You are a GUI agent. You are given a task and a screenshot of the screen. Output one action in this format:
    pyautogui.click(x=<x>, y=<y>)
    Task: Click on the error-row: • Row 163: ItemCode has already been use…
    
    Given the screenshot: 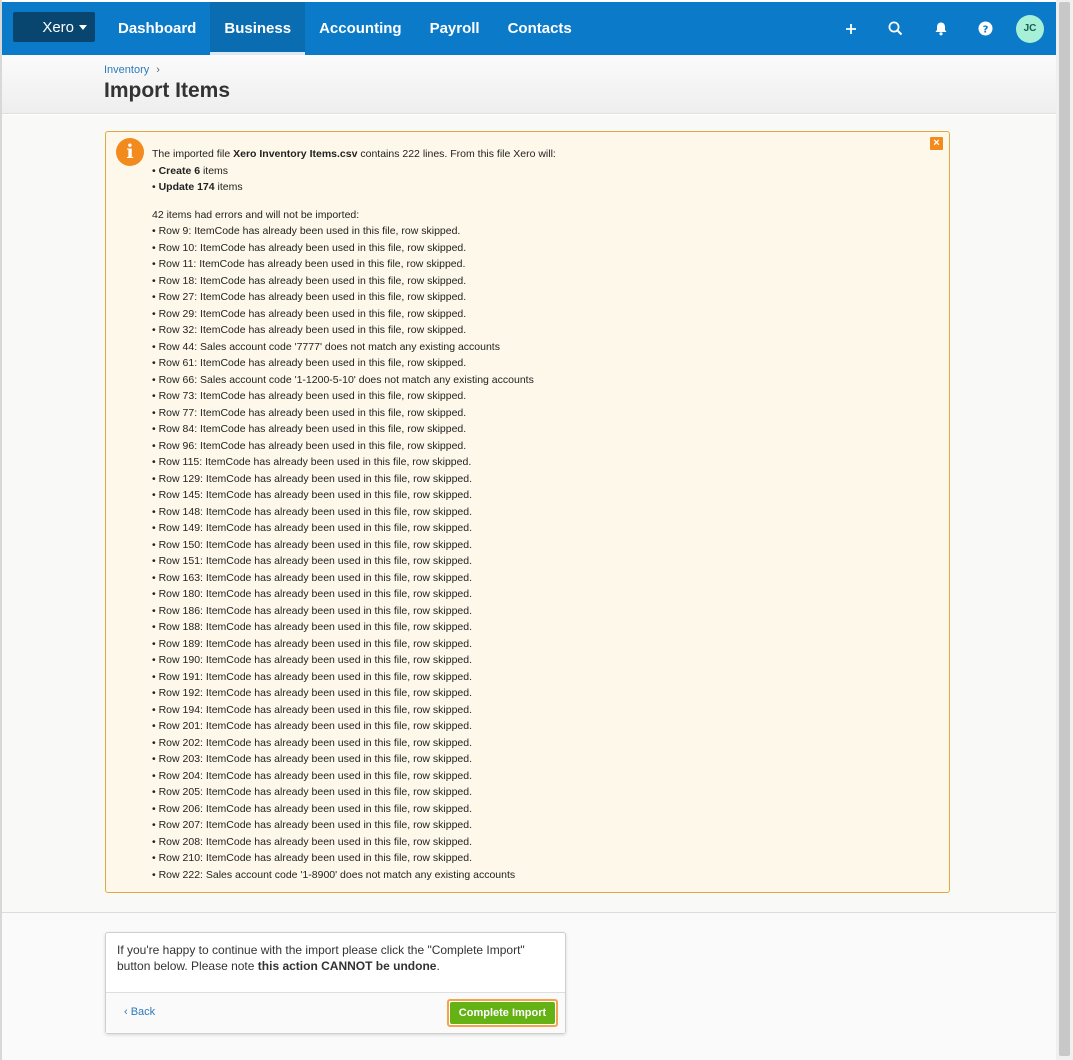 What is the action you would take?
    pyautogui.click(x=312, y=577)
    